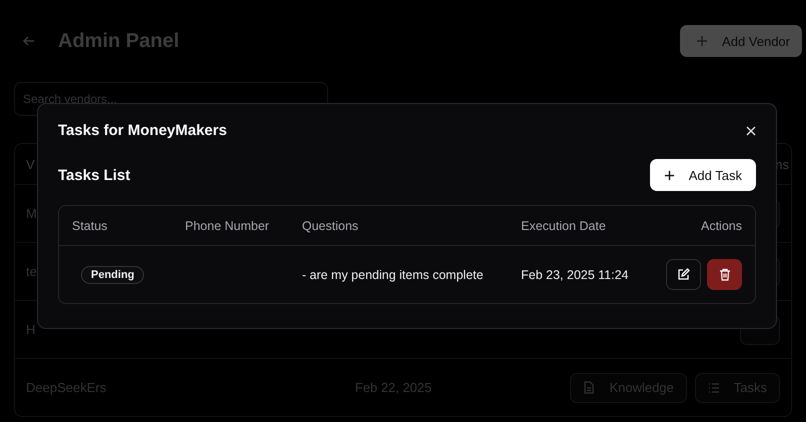  I want to click on delete-button, so click(724, 274).